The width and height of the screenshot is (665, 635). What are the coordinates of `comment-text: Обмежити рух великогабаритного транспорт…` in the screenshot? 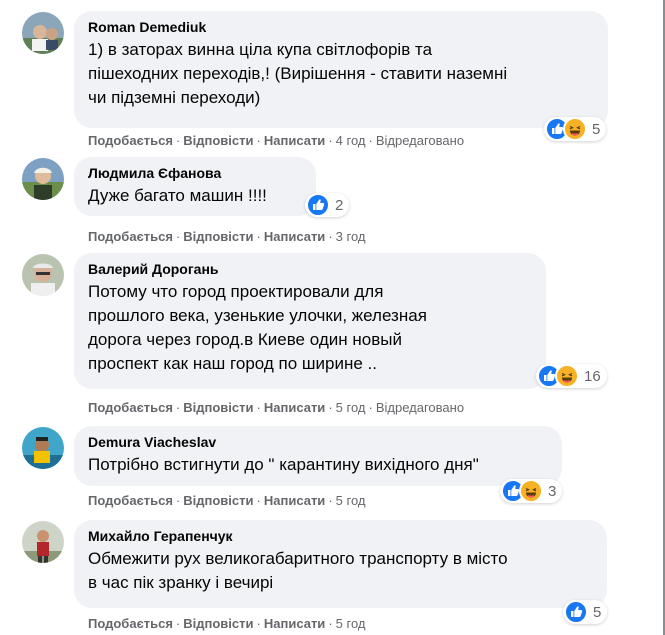 It's located at (298, 570).